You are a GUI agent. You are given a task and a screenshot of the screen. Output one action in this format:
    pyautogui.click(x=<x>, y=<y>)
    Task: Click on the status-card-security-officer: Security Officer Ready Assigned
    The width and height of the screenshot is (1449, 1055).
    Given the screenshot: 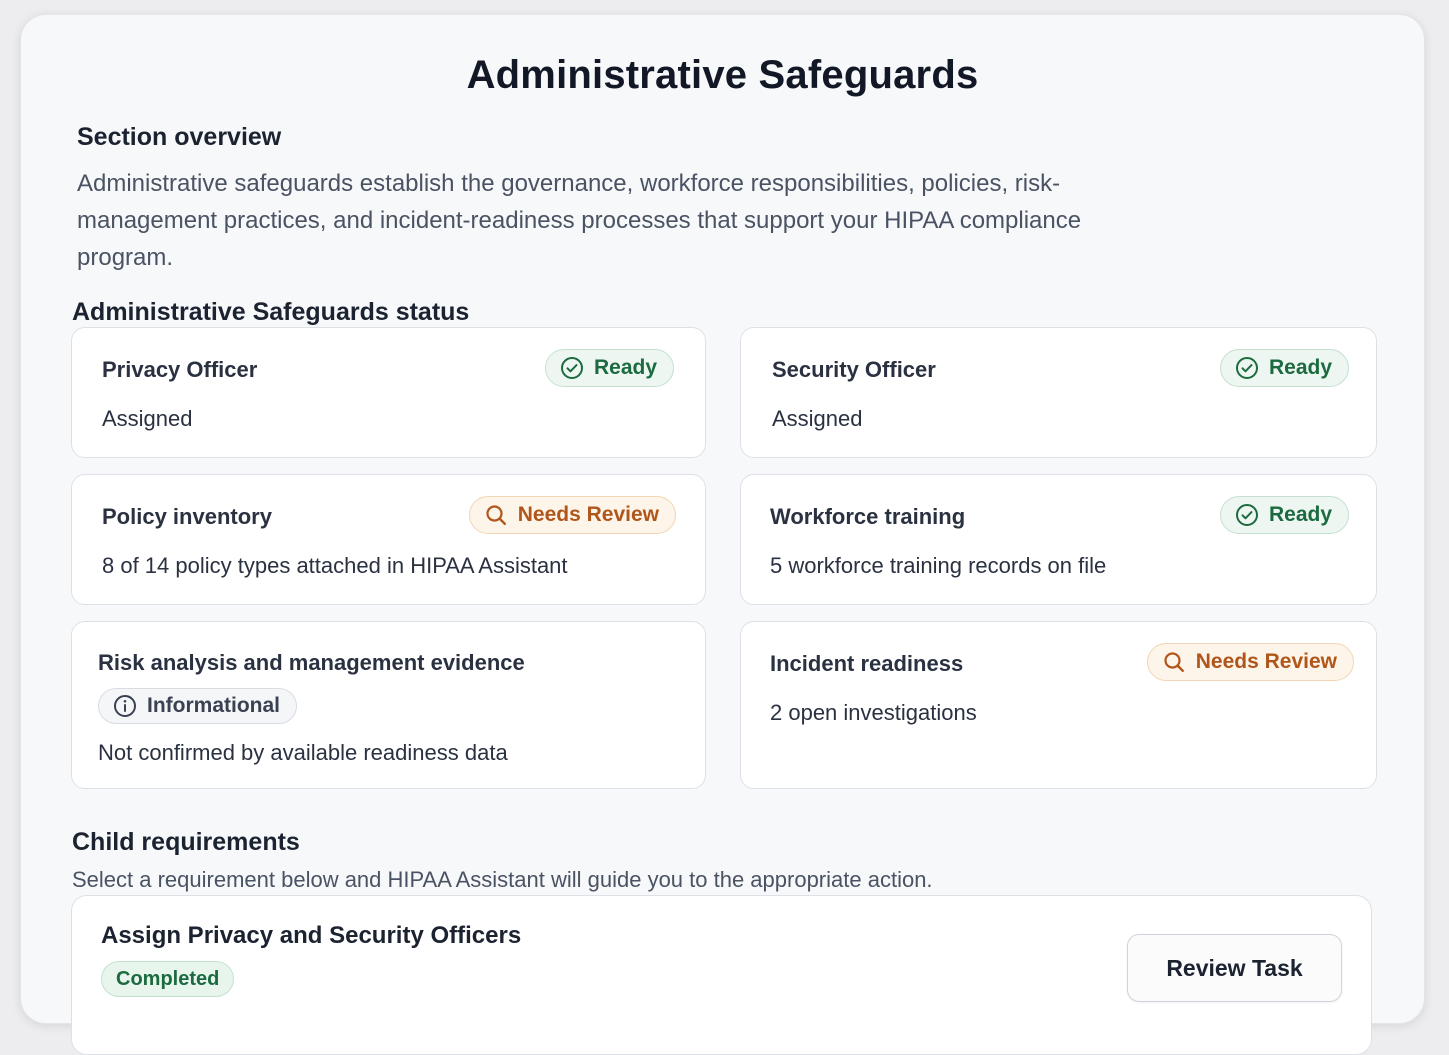 What is the action you would take?
    pyautogui.click(x=1058, y=392)
    